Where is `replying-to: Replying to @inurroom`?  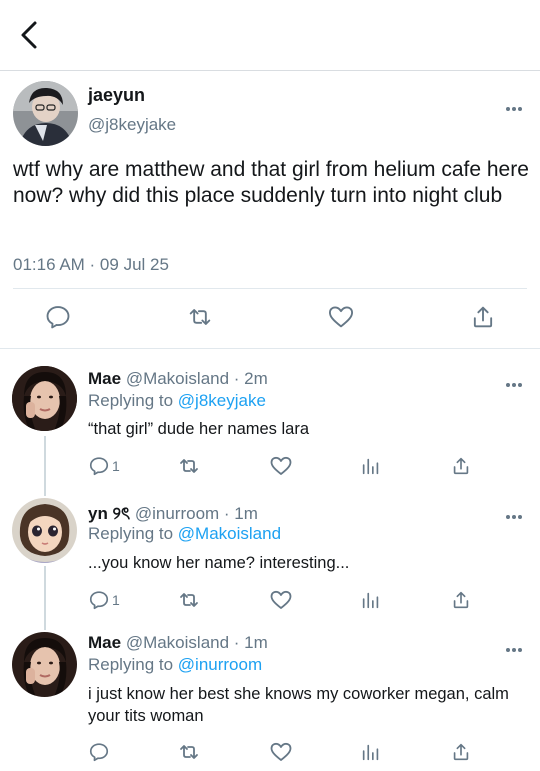
replying-to: Replying to @inurroom is located at coordinates (175, 665).